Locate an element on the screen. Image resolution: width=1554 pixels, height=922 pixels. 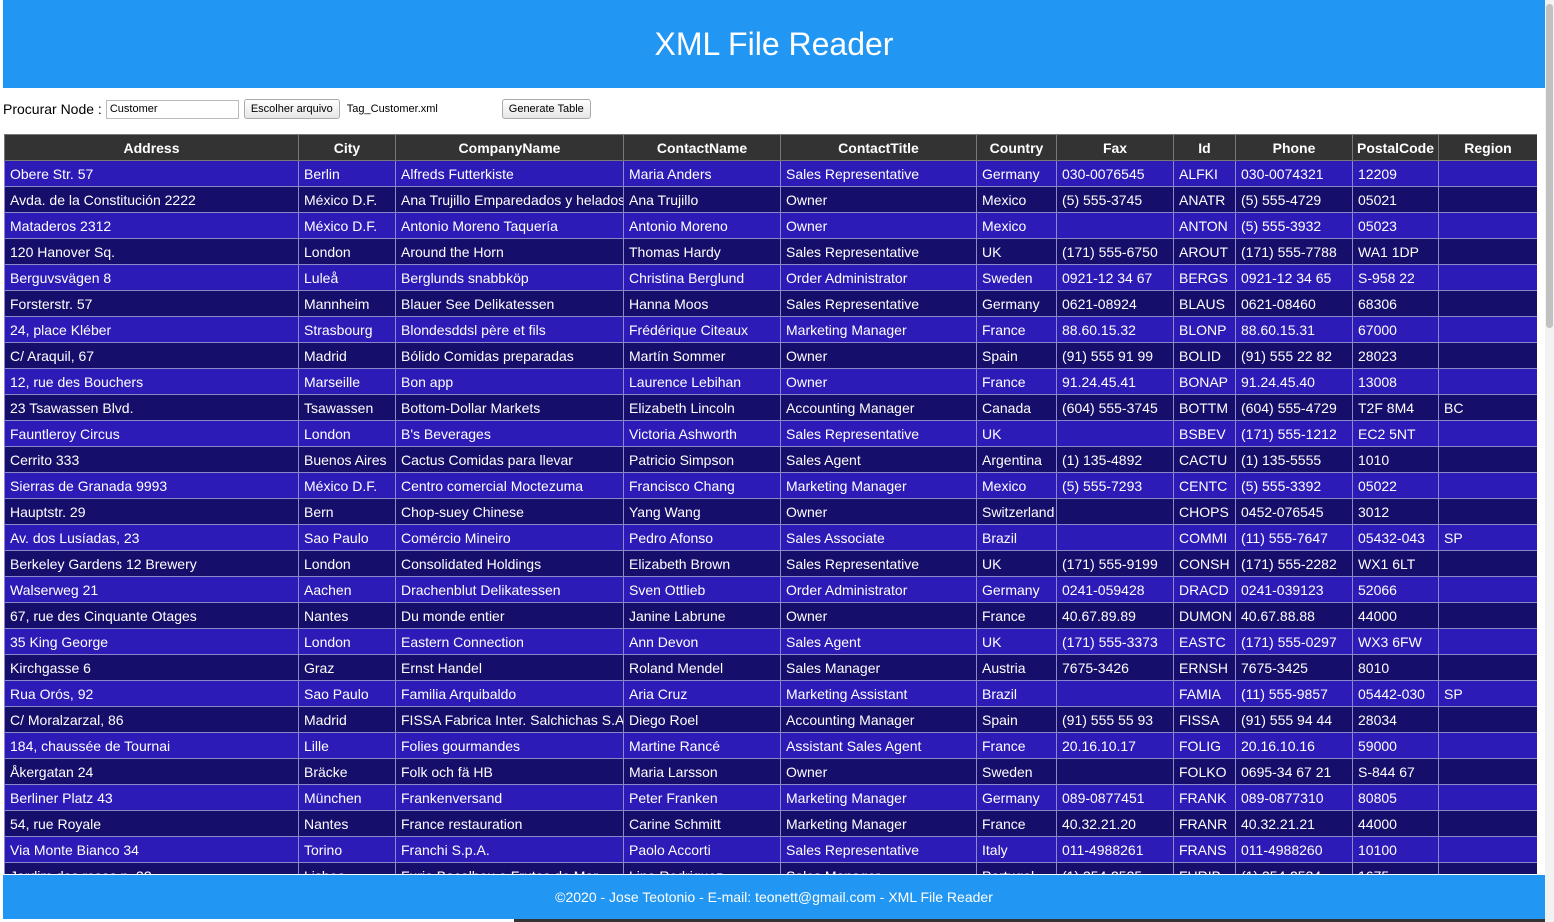
table-cell-address: C/ Moralzarzal, 86 is located at coordinates (151, 719).